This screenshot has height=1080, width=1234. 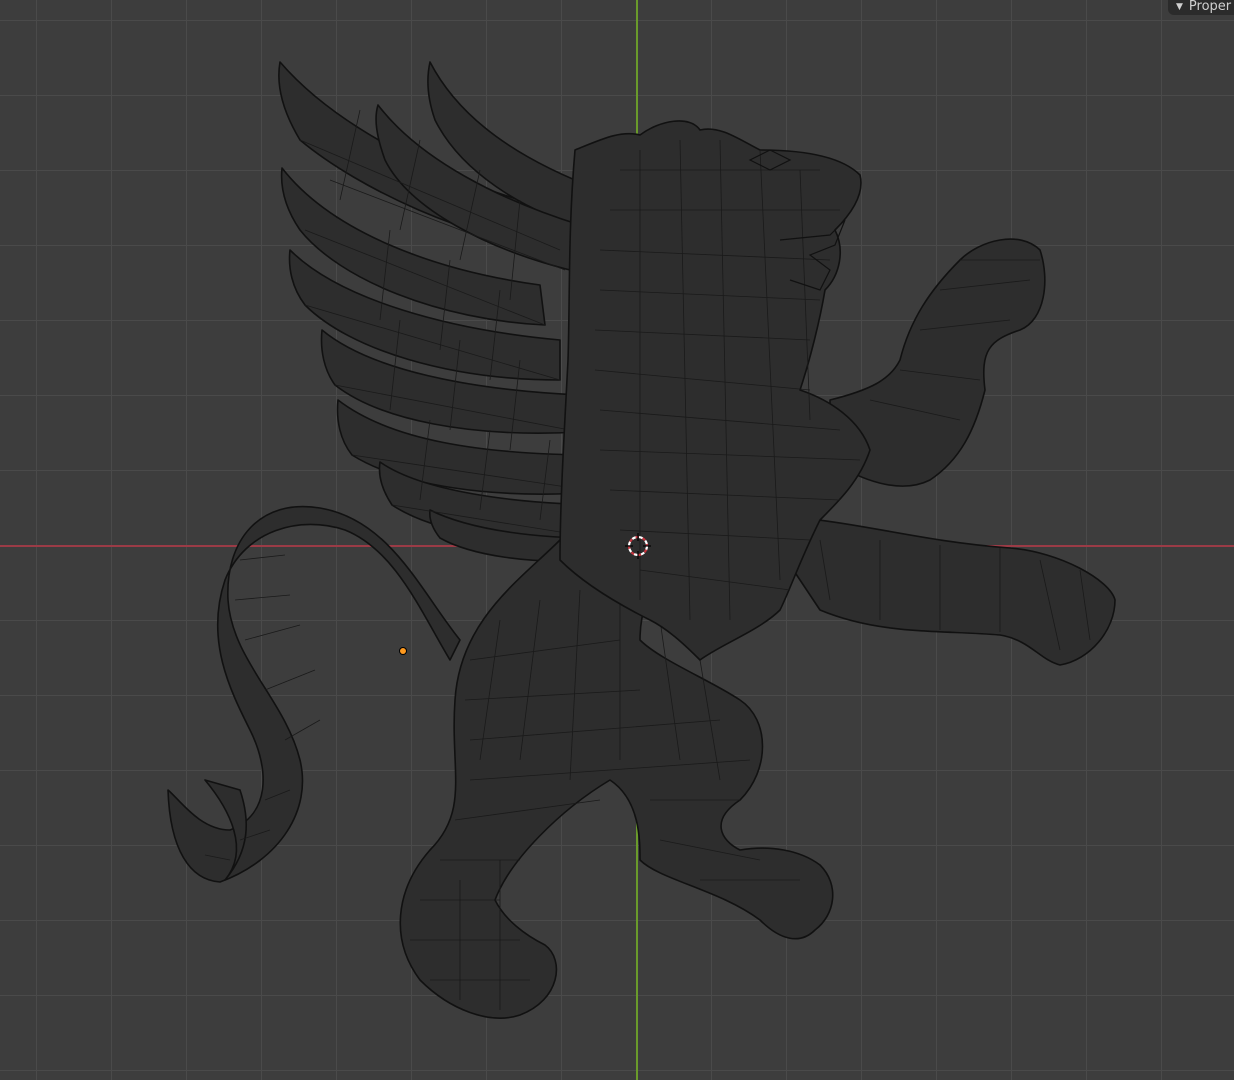 I want to click on properties-tab-label: Proper, so click(x=1210, y=7).